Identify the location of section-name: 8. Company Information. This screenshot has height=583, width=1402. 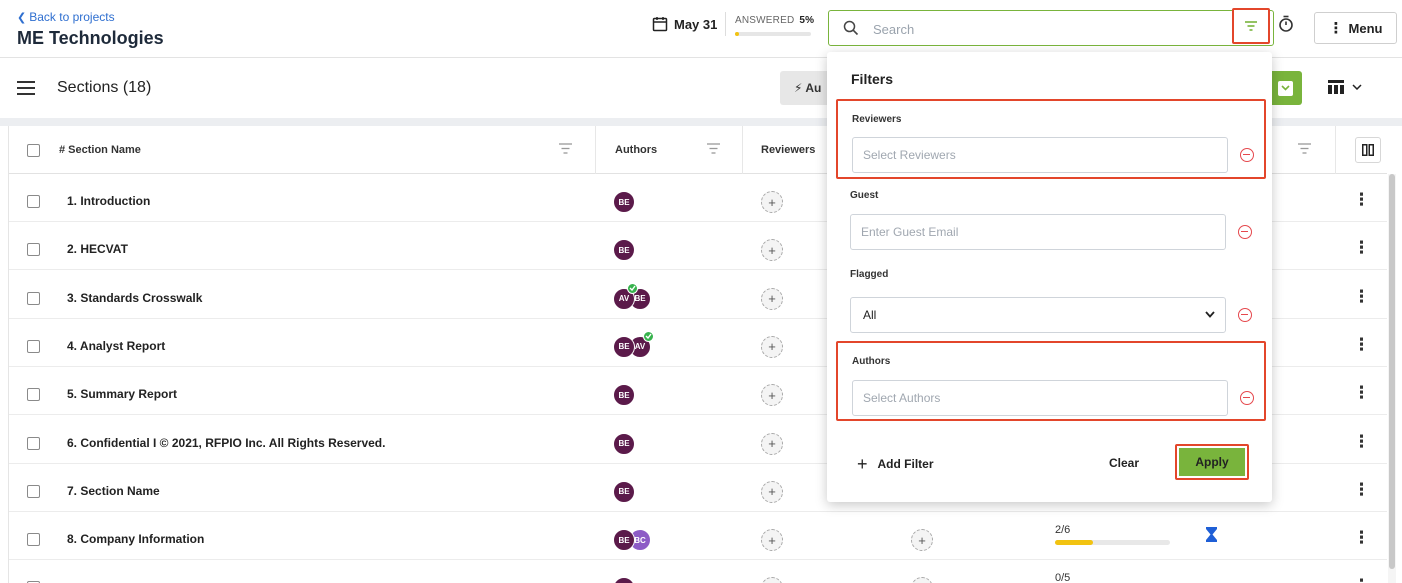
(135, 539).